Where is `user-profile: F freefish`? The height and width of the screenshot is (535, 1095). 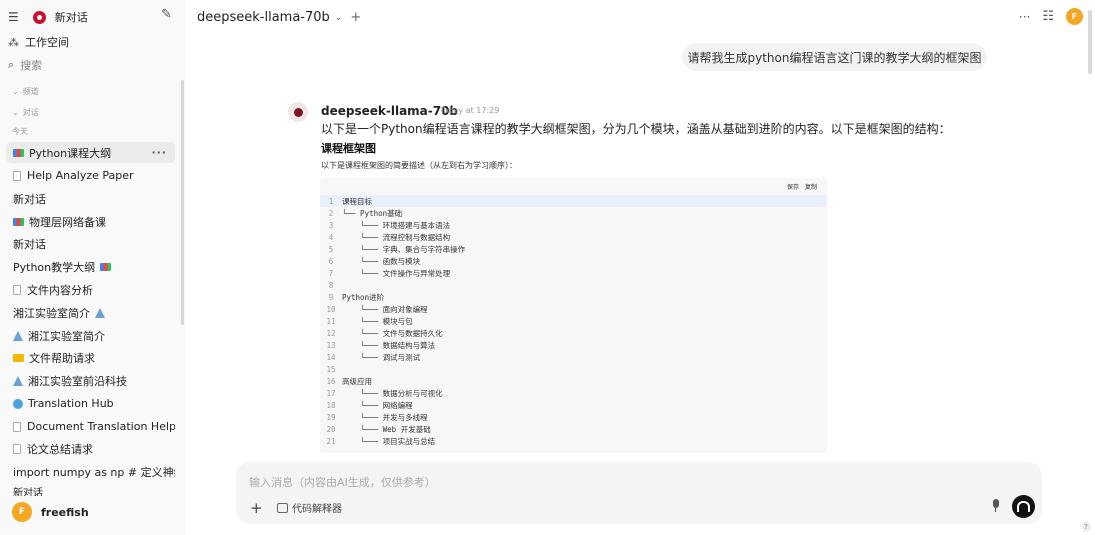 user-profile: F freefish is located at coordinates (50, 512).